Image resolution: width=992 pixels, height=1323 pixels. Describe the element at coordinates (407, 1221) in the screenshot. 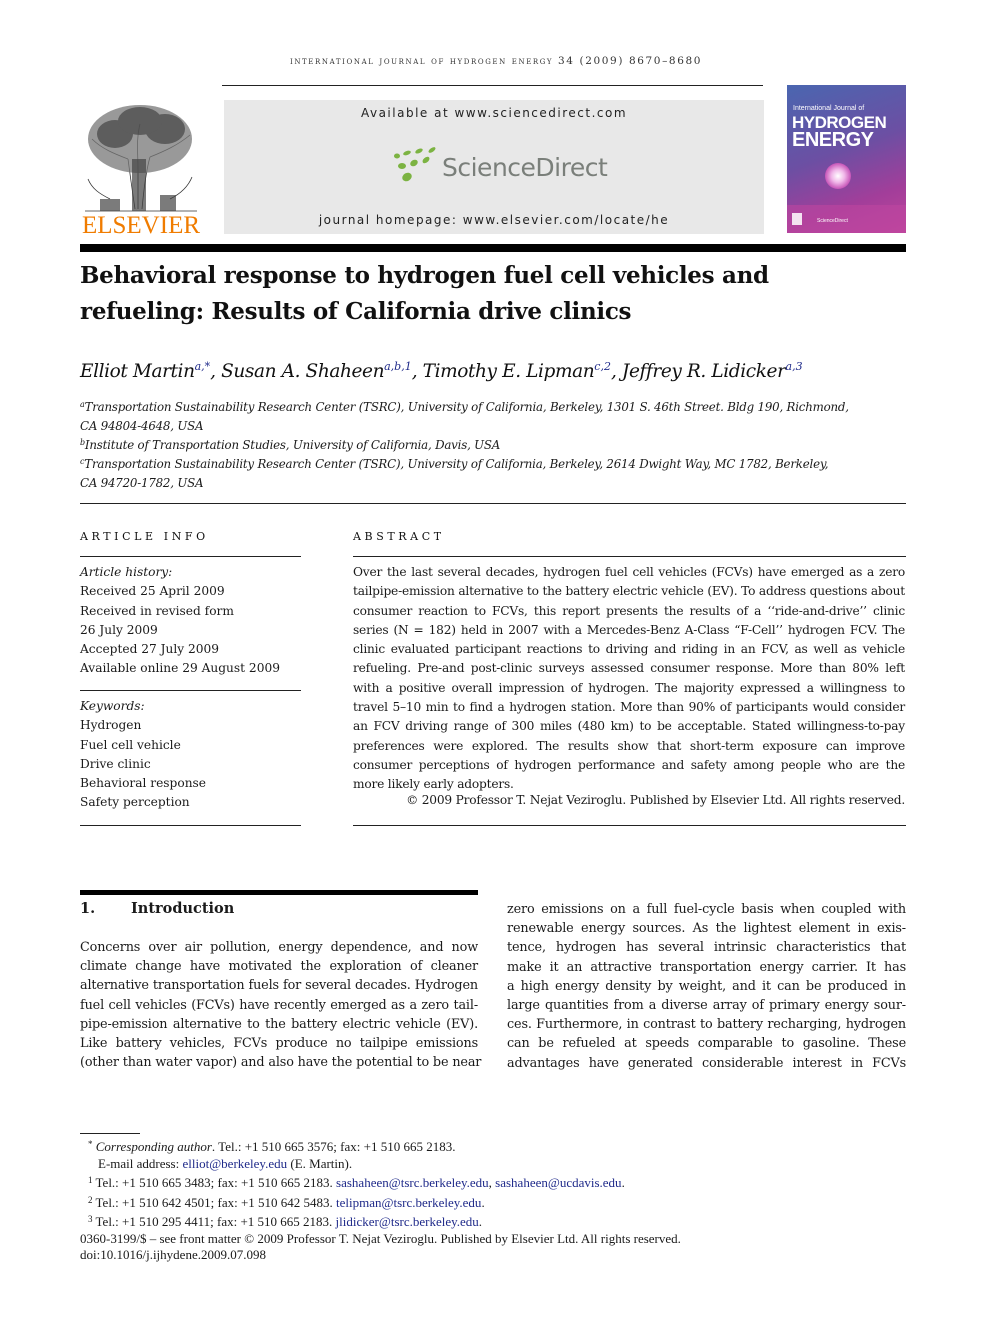

I see `email-link: jlidicker@tsrc.berkeley.edu` at that location.